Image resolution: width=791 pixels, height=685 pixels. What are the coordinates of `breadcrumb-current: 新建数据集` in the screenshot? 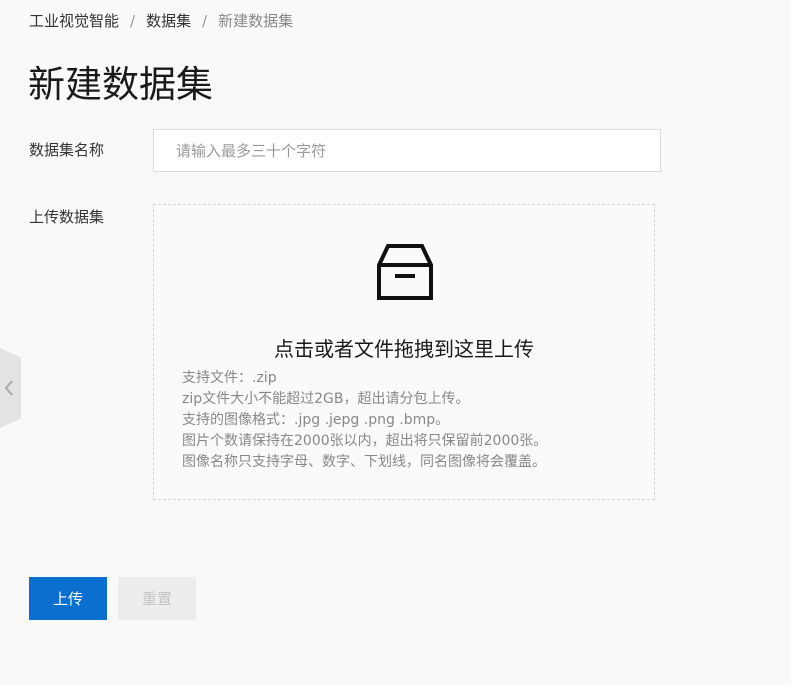 It's located at (256, 21).